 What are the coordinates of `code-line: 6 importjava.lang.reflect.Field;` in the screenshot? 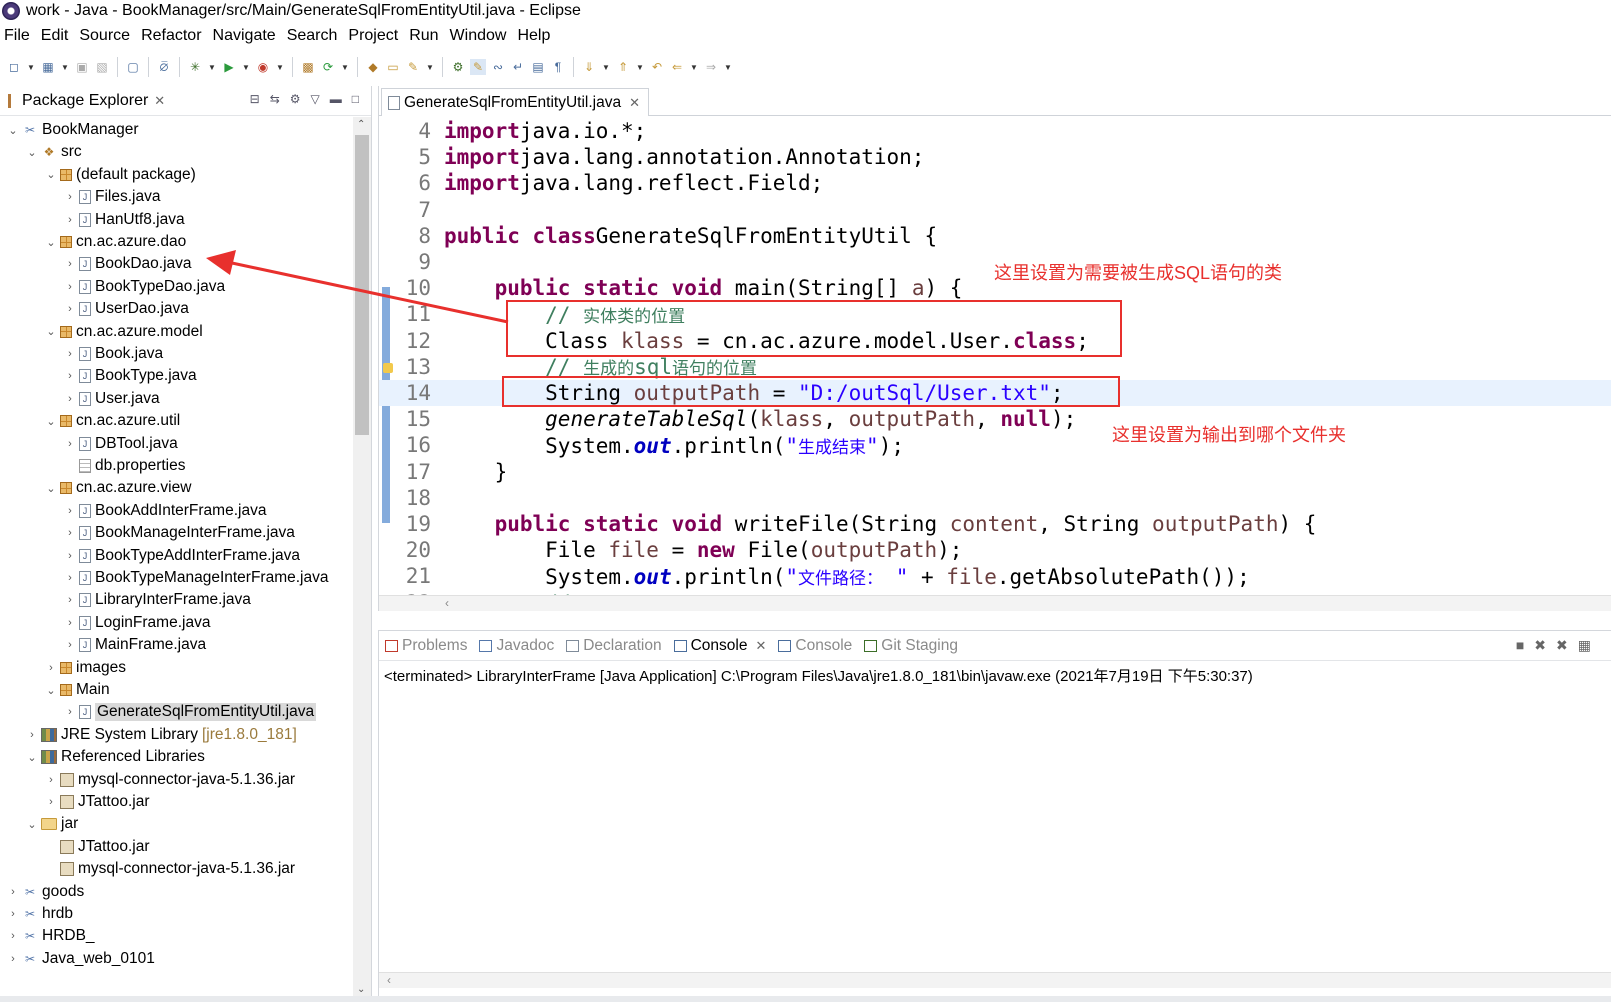 It's located at (995, 183).